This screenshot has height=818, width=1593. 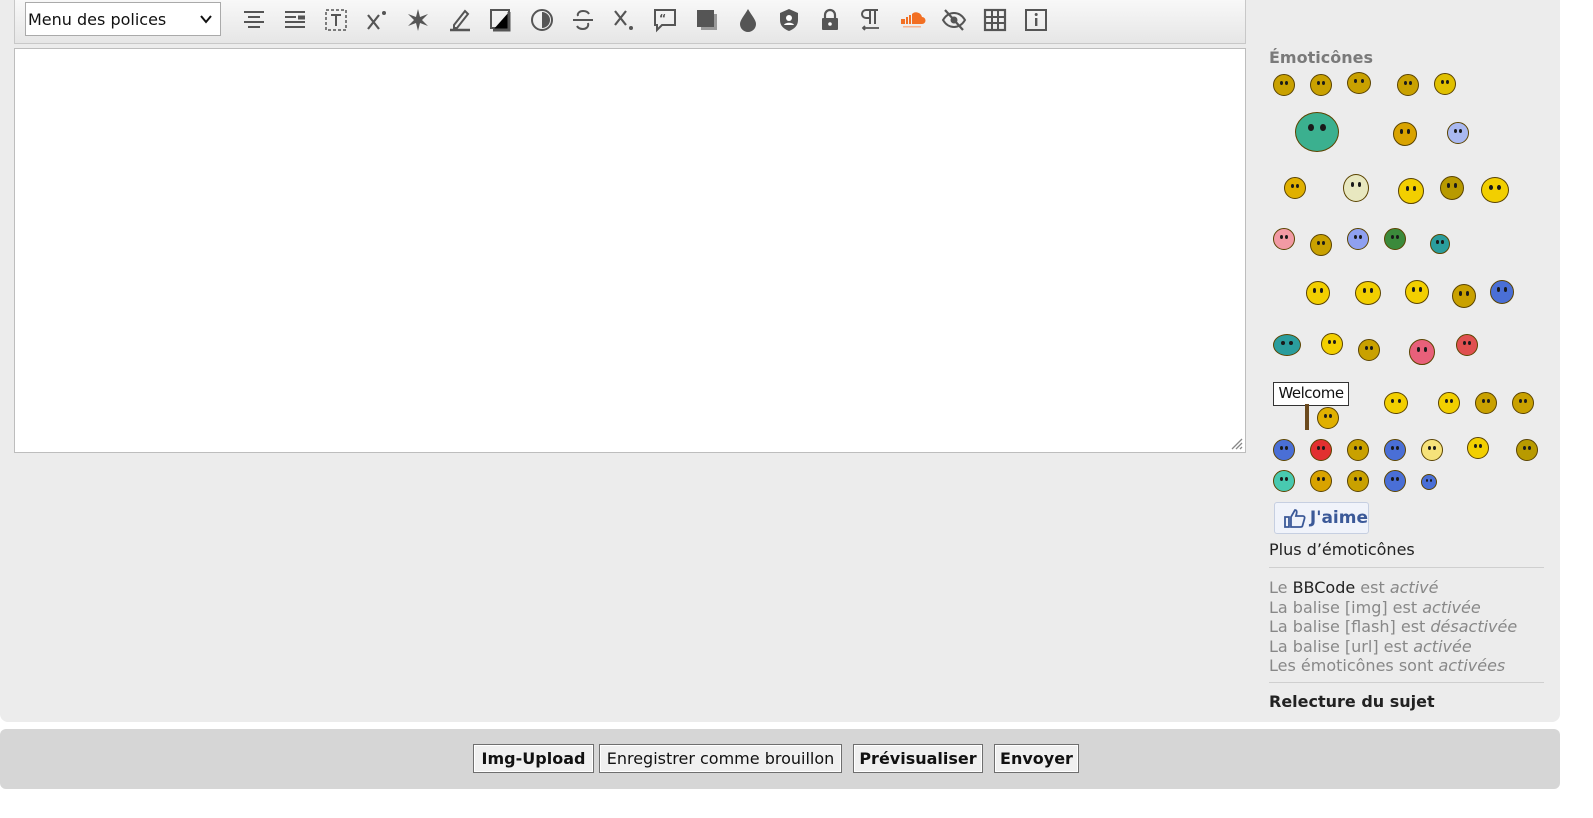 What do you see at coordinates (253, 20) in the screenshot?
I see `align-center-icon` at bounding box center [253, 20].